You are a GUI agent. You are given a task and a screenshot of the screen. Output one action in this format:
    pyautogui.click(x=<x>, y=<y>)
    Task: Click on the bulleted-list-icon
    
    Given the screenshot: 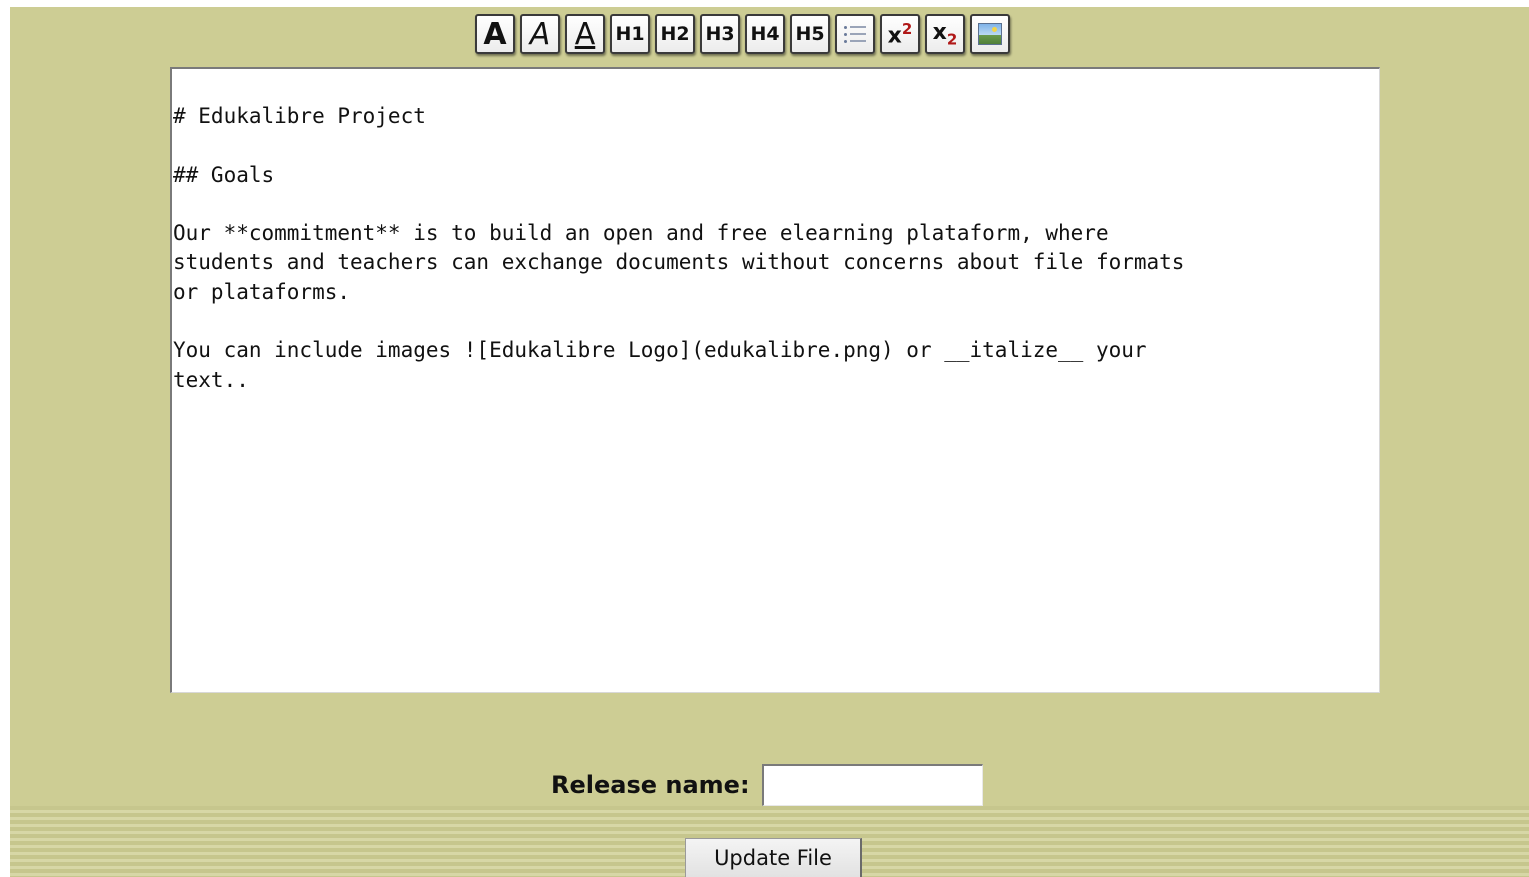 What is the action you would take?
    pyautogui.click(x=855, y=34)
    